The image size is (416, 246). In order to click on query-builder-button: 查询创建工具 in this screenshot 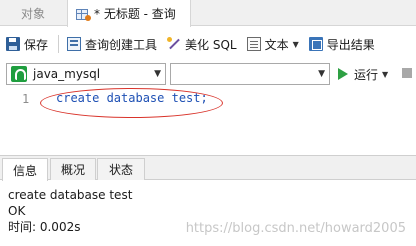, I will do `click(112, 44)`.